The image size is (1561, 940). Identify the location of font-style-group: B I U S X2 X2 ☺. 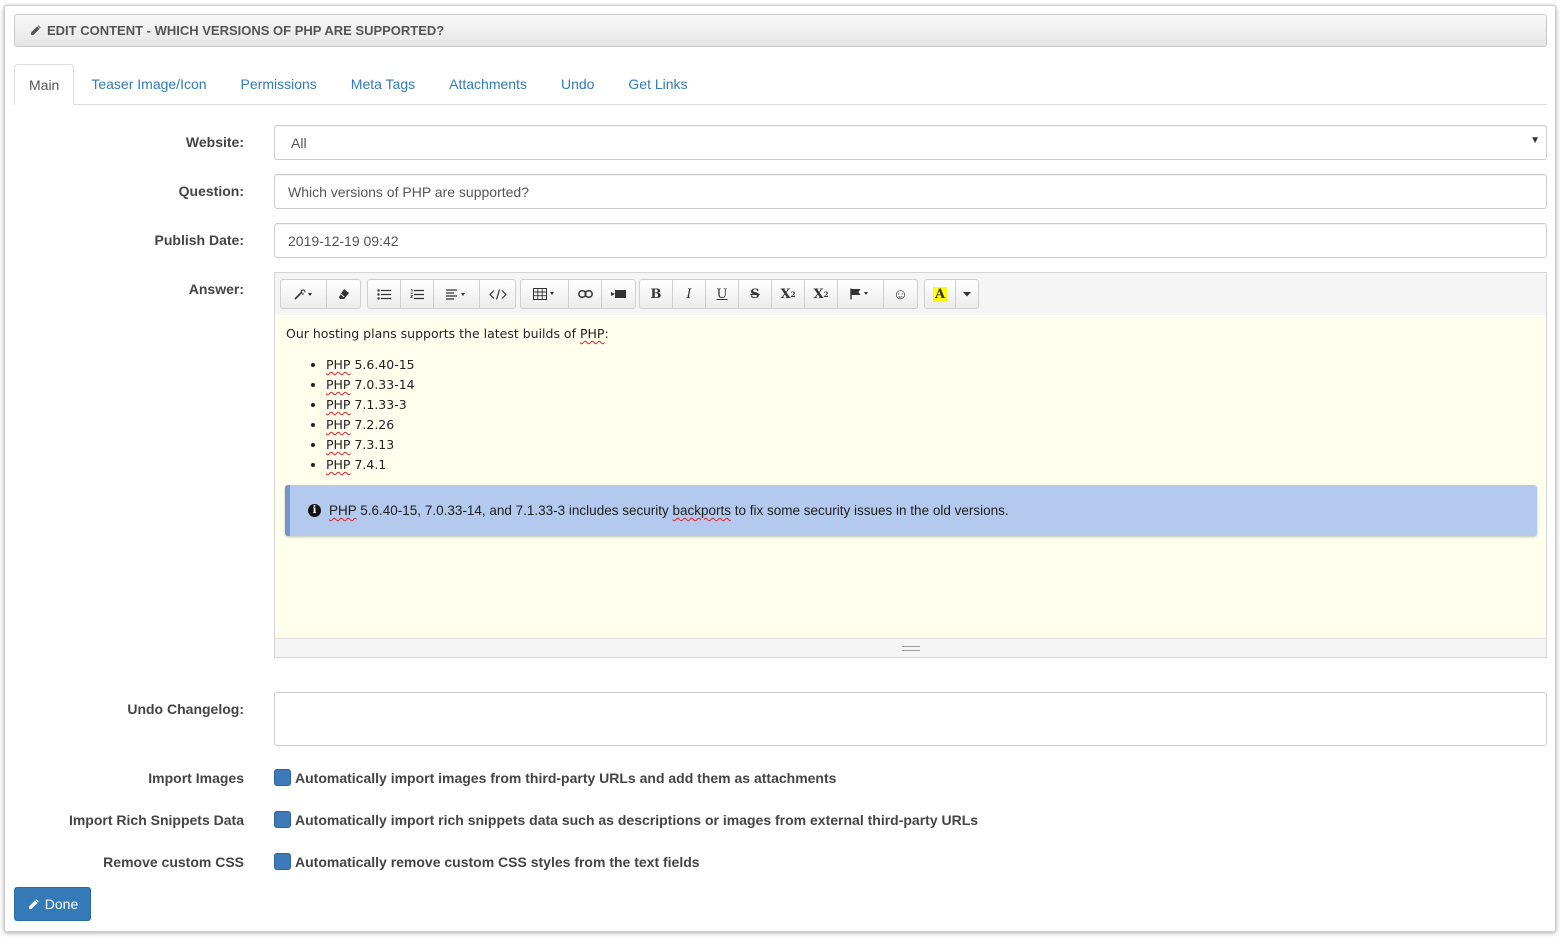
(778, 294).